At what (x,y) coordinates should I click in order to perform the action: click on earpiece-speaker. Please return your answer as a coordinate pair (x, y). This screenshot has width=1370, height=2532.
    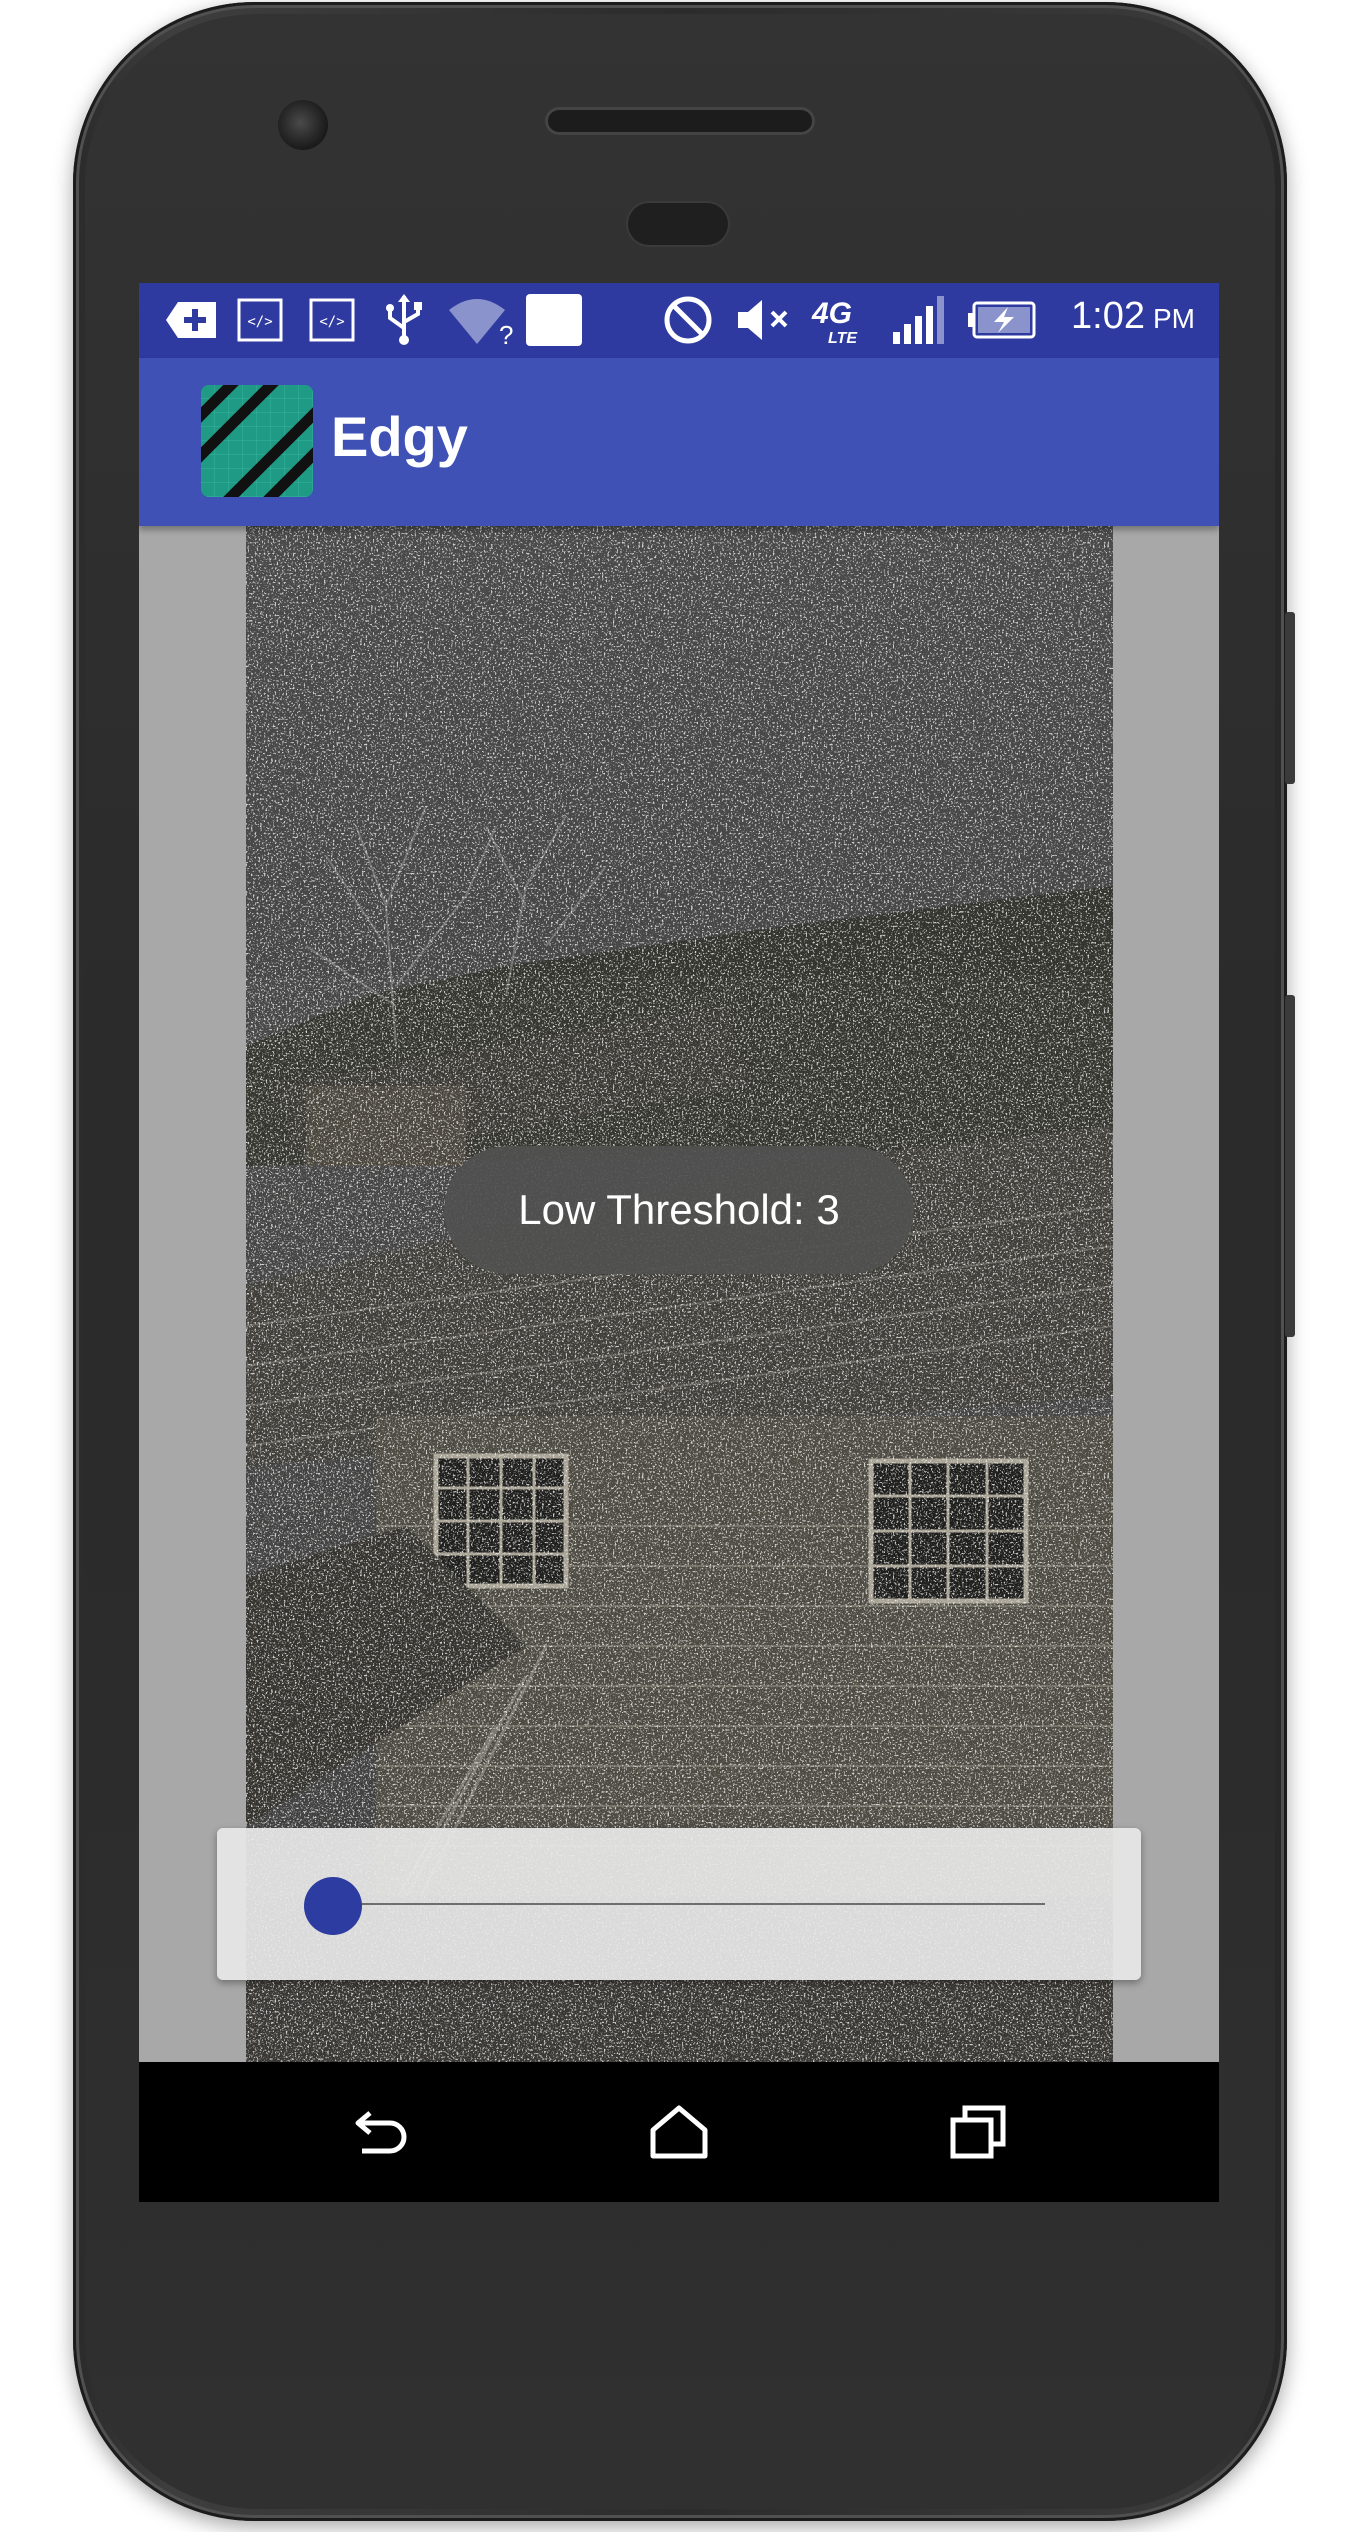
    Looking at the image, I should click on (680, 121).